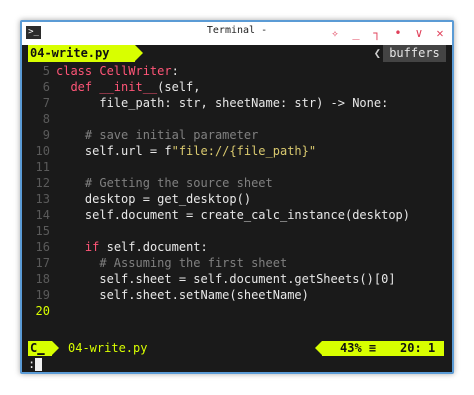 Image resolution: width=474 pixels, height=395 pixels. I want to click on code-token: CellWriter, so click(135, 71).